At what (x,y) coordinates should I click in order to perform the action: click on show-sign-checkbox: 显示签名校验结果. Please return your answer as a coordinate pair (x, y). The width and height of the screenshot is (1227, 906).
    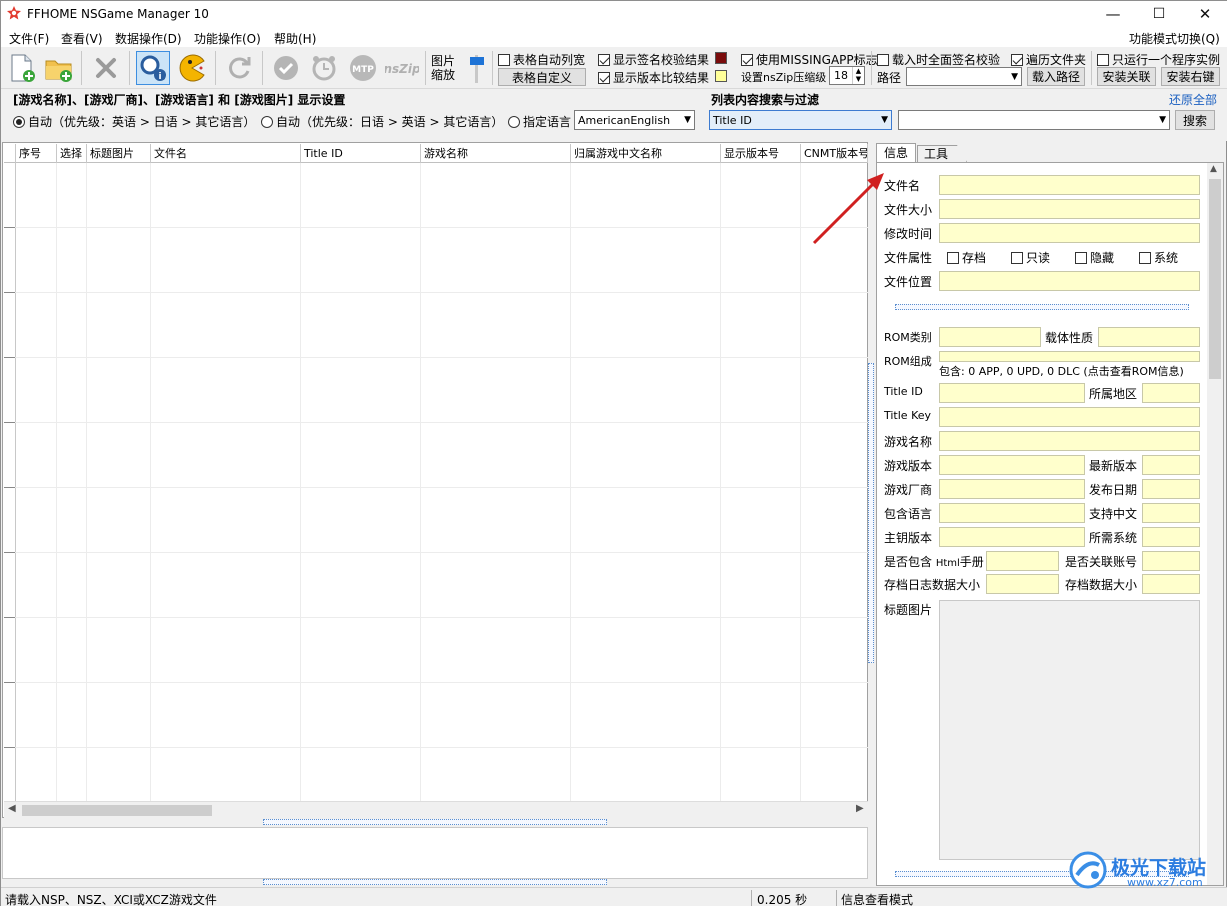
    Looking at the image, I should click on (653, 59).